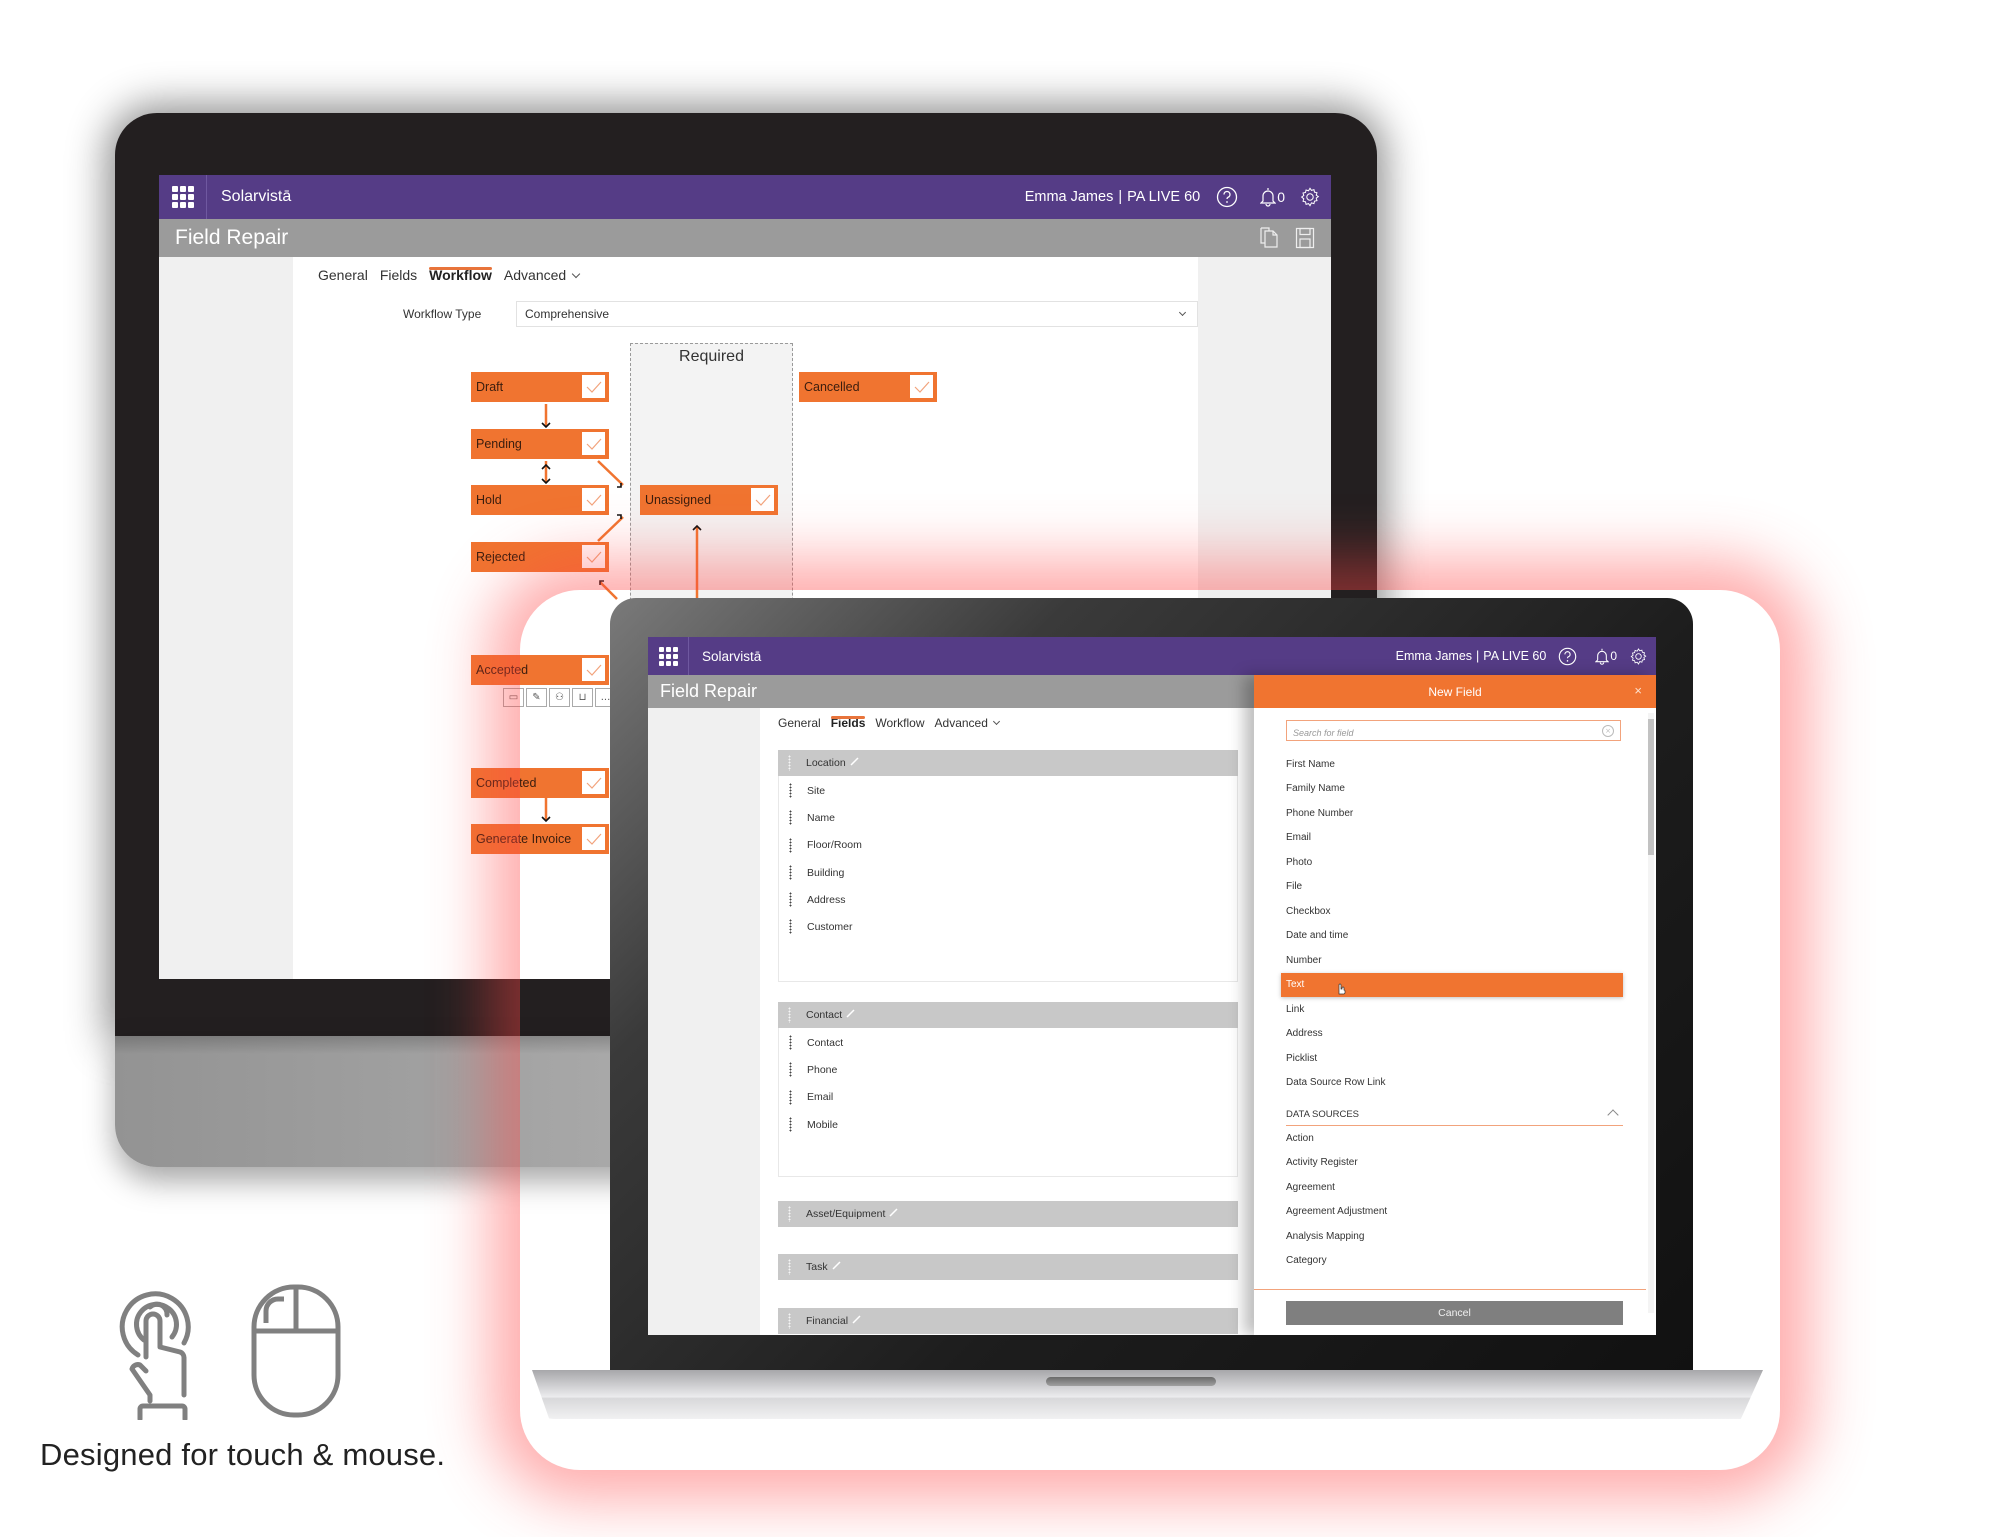 Image resolution: width=2009 pixels, height=1537 pixels. What do you see at coordinates (540, 387) in the screenshot?
I see `workflow-node-draft: Draft` at bounding box center [540, 387].